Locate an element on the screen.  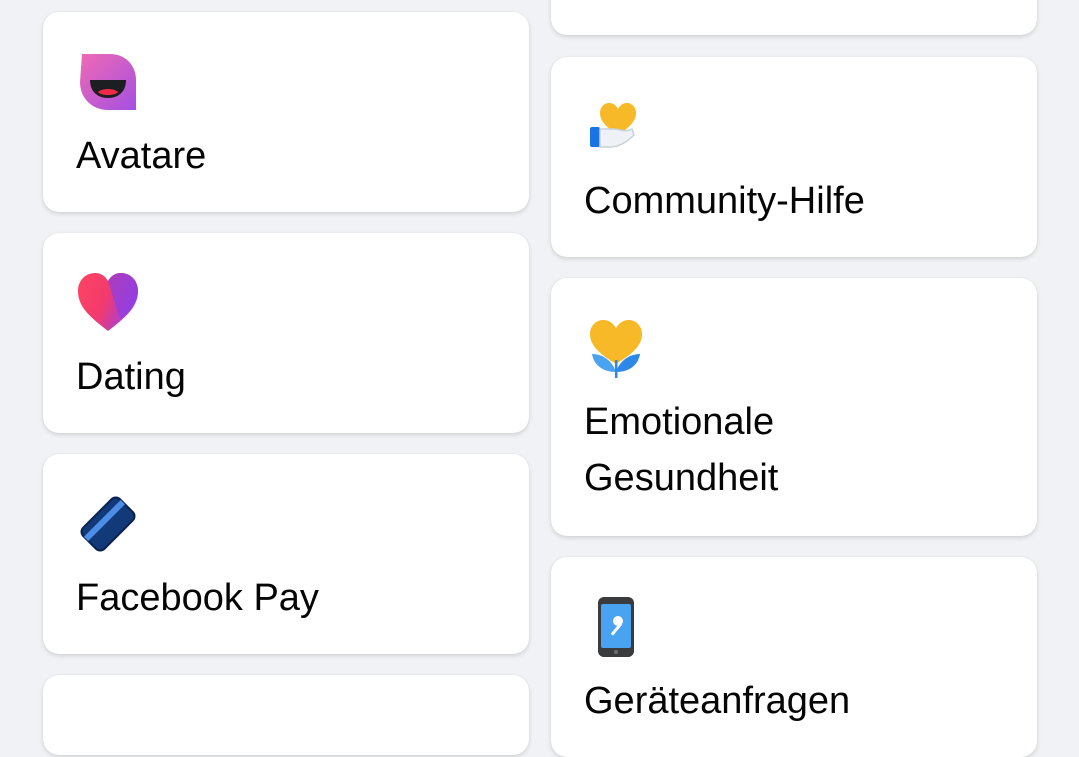
card-label: Geräteanfragen is located at coordinates (717, 701).